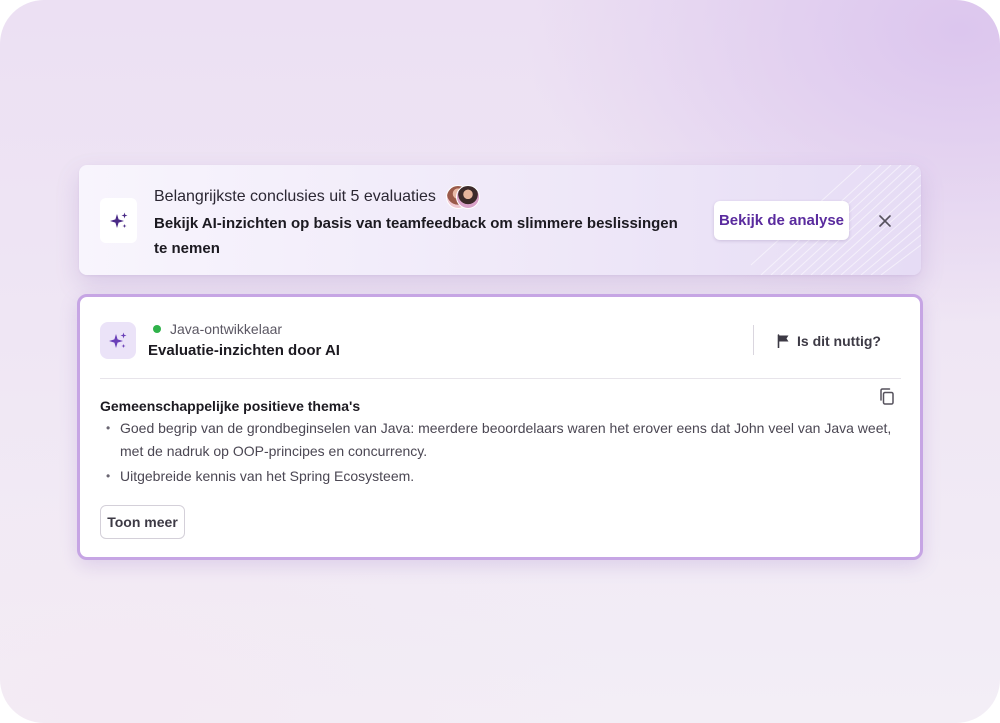  I want to click on close-icon, so click(885, 221).